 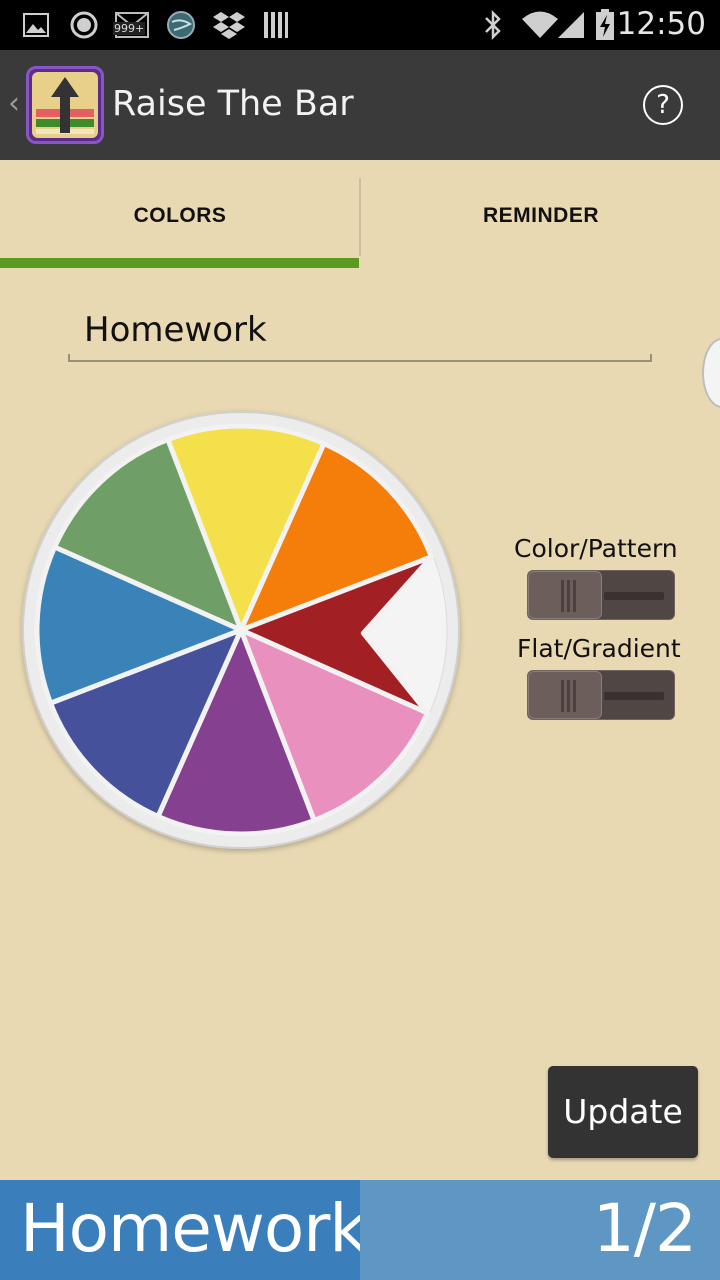 I want to click on color-pattern-toggle, so click(x=601, y=595).